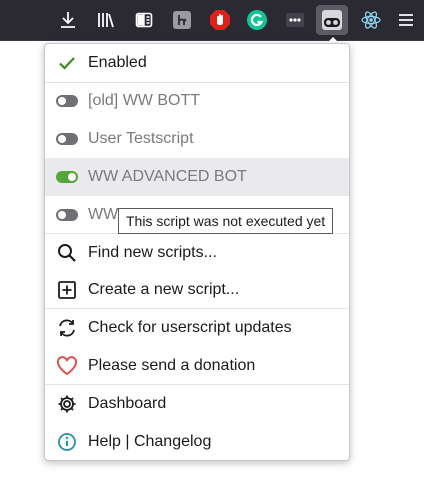  Describe the element at coordinates (332, 20) in the screenshot. I see `userscript-manager-icon` at that location.